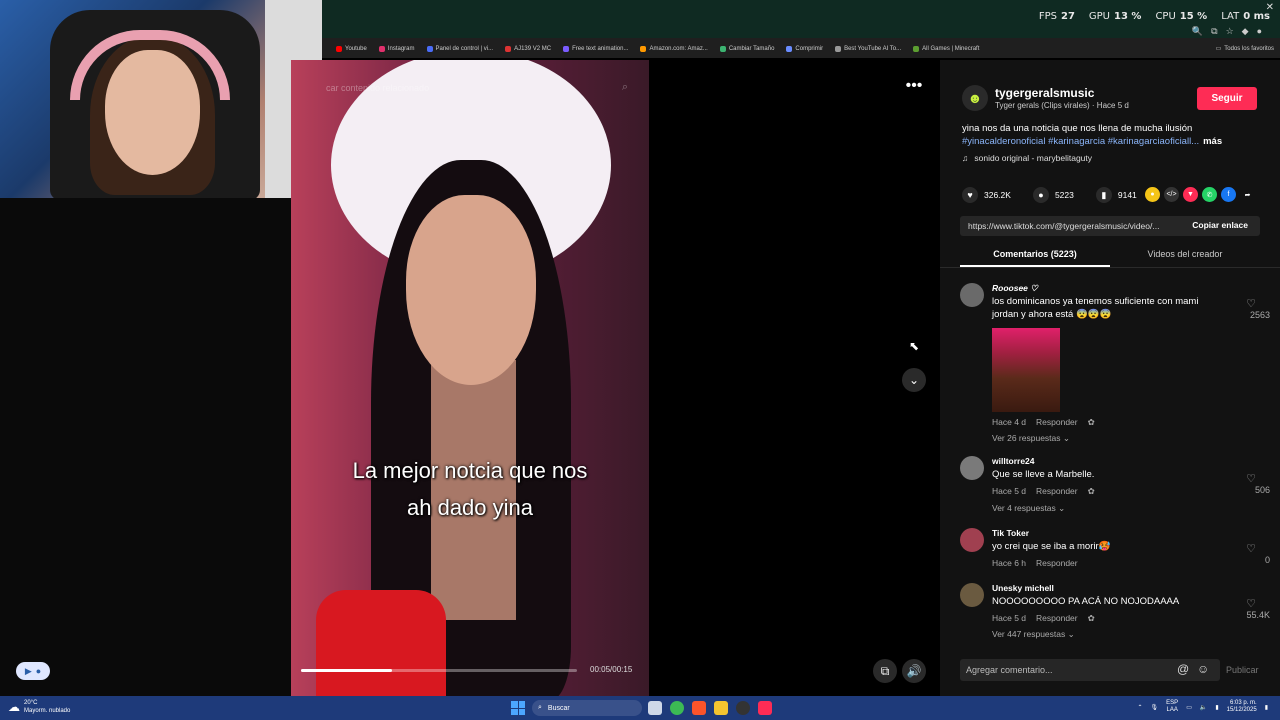  Describe the element at coordinates (1230, 31) in the screenshot. I see `star-icon: ☆` at that location.